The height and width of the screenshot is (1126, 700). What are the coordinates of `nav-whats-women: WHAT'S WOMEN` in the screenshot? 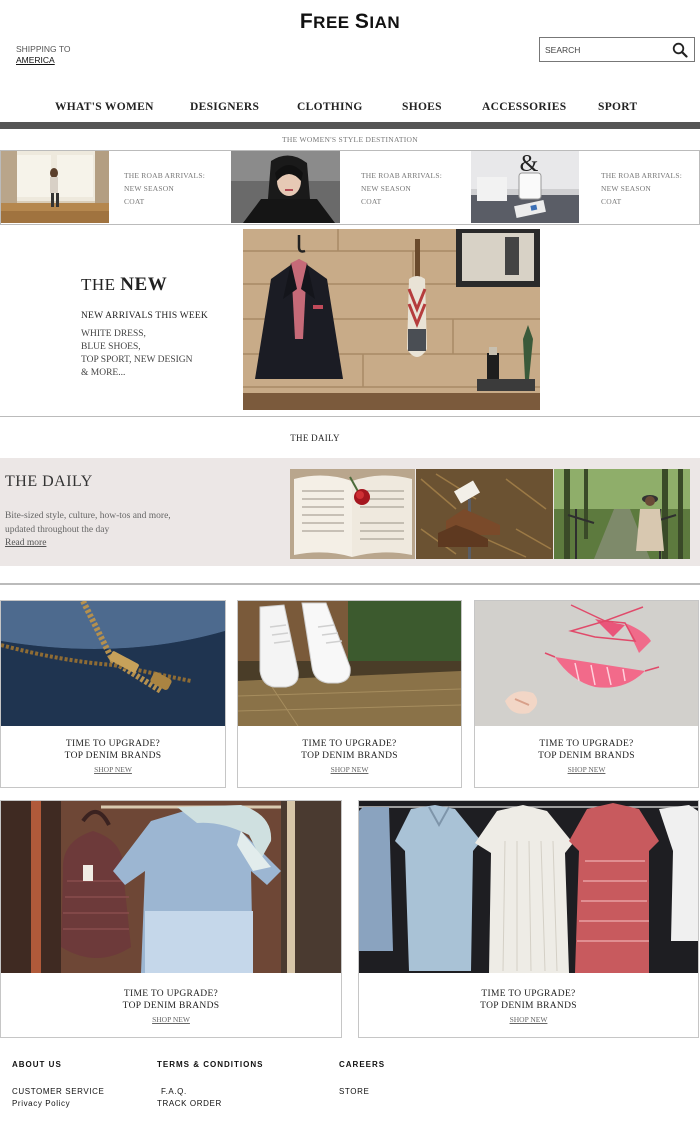 It's located at (104, 107).